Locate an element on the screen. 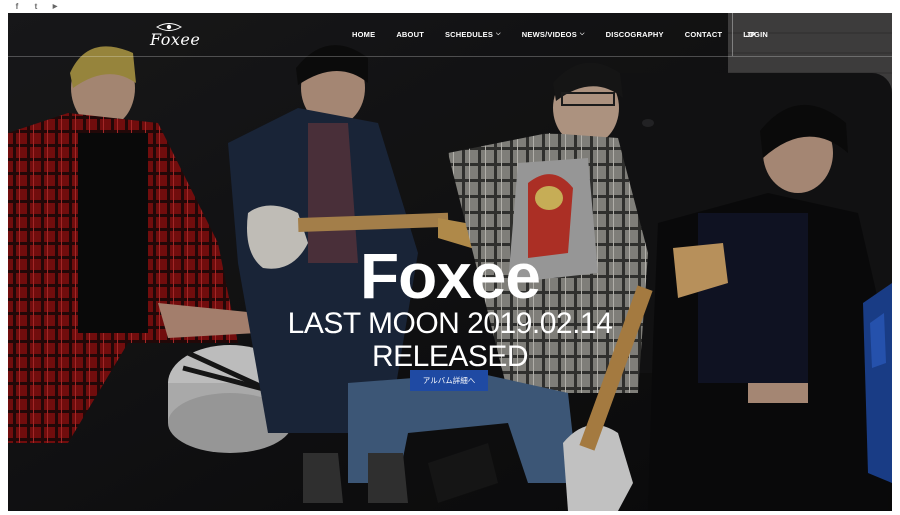  hero-release-line: LAST MOON 2019.02.14 is located at coordinates (450, 323).